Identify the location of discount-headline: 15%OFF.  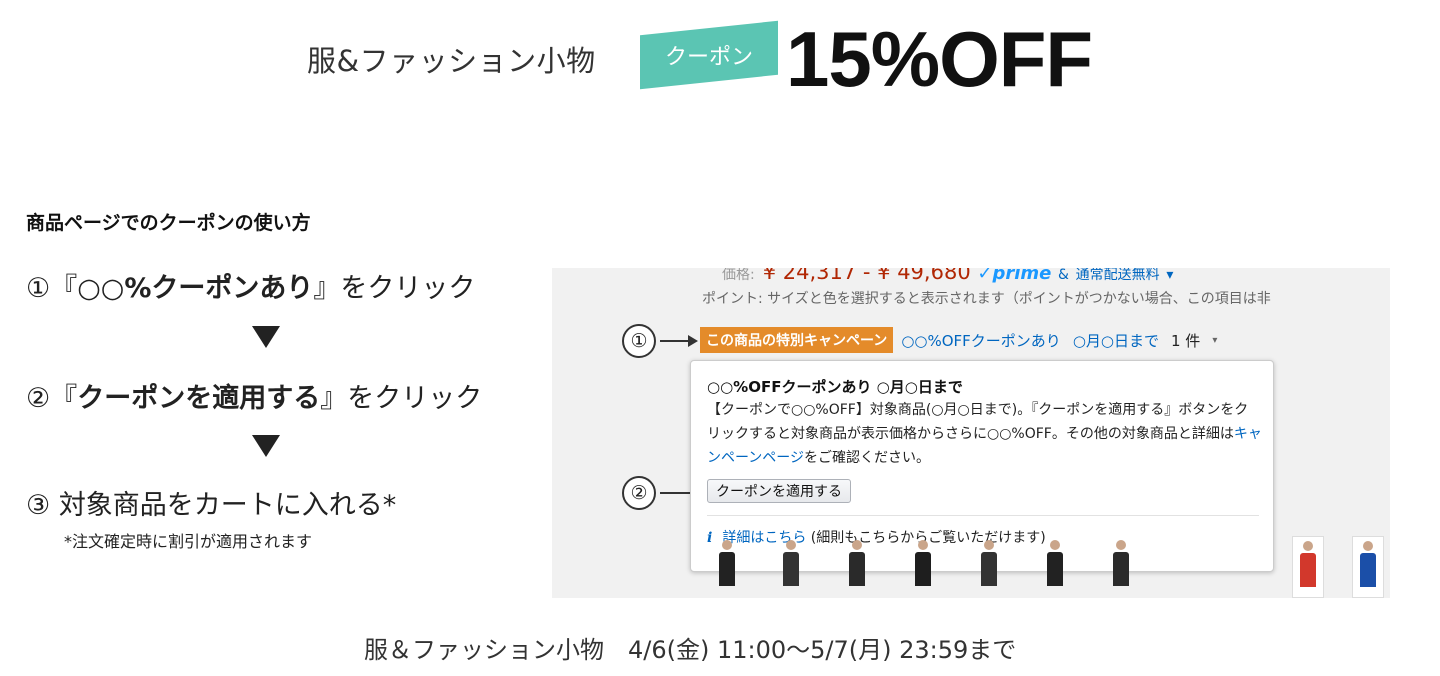
(939, 59).